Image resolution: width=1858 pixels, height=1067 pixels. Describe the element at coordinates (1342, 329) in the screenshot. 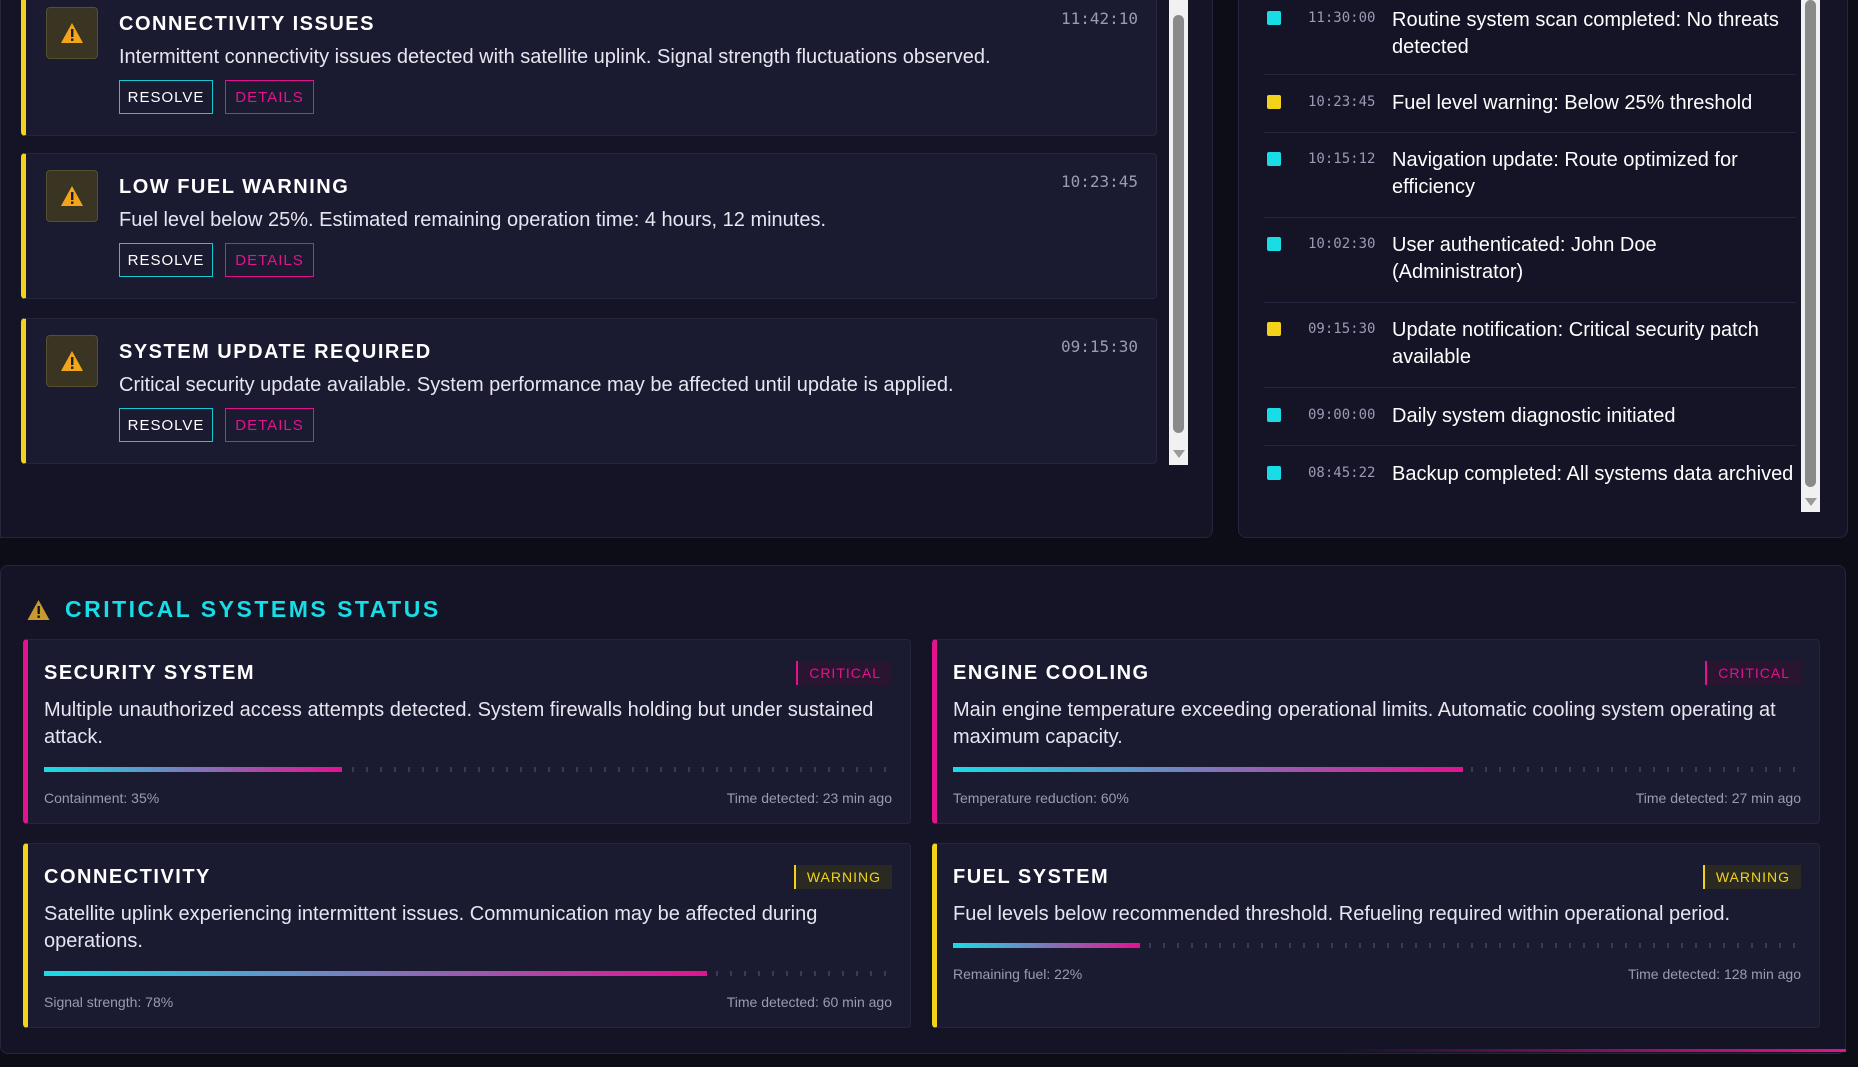

I see `log-time: 09:15:30` at that location.